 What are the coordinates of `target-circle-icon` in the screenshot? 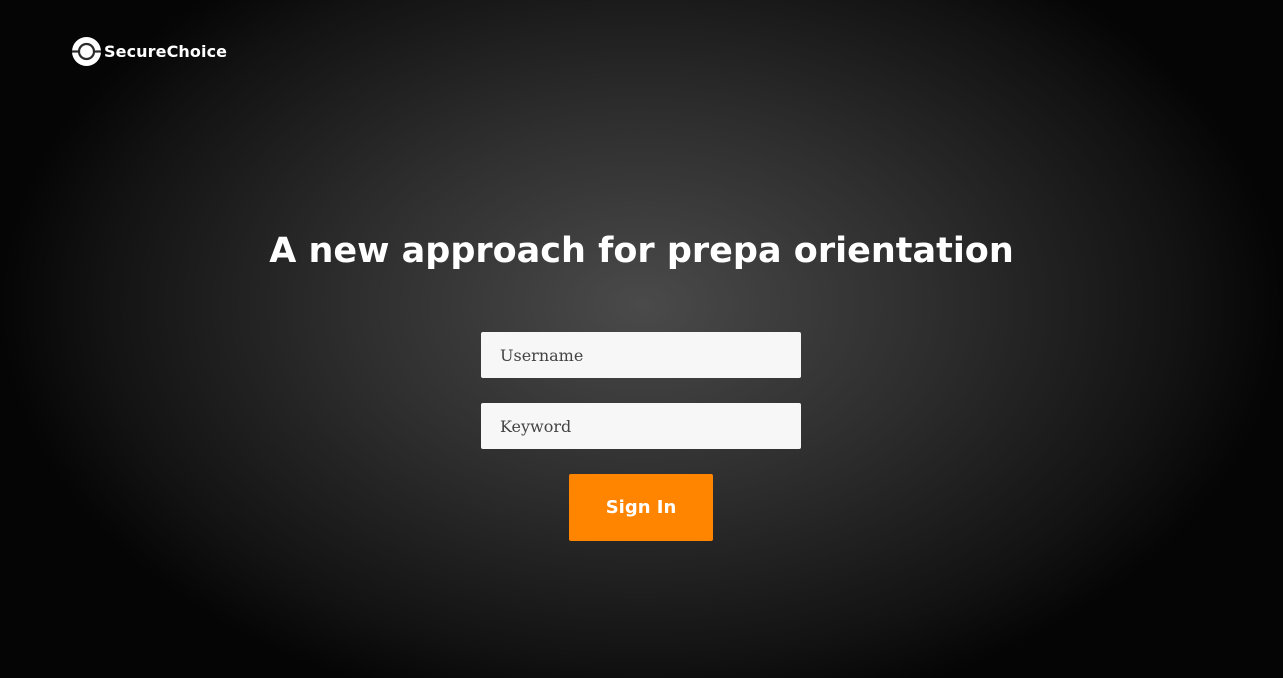 It's located at (86, 51).